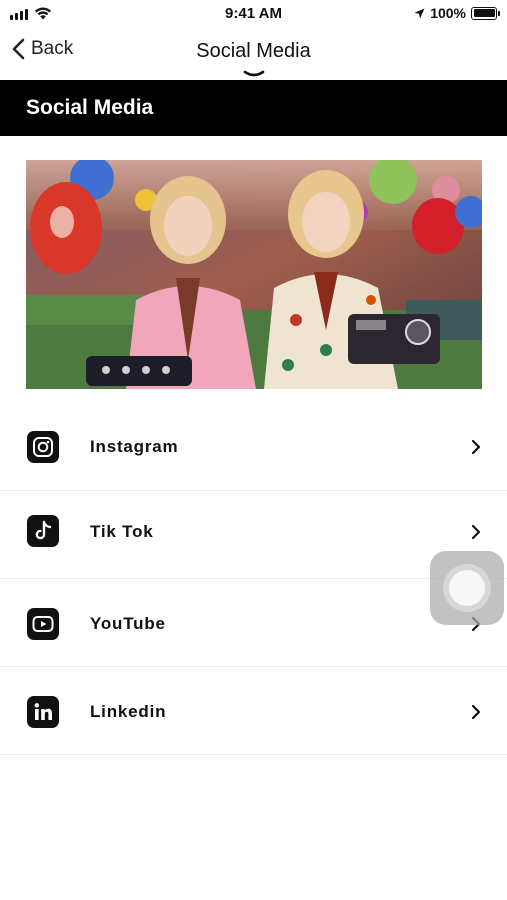  Describe the element at coordinates (43, 447) in the screenshot. I see `instagram-icon` at that location.